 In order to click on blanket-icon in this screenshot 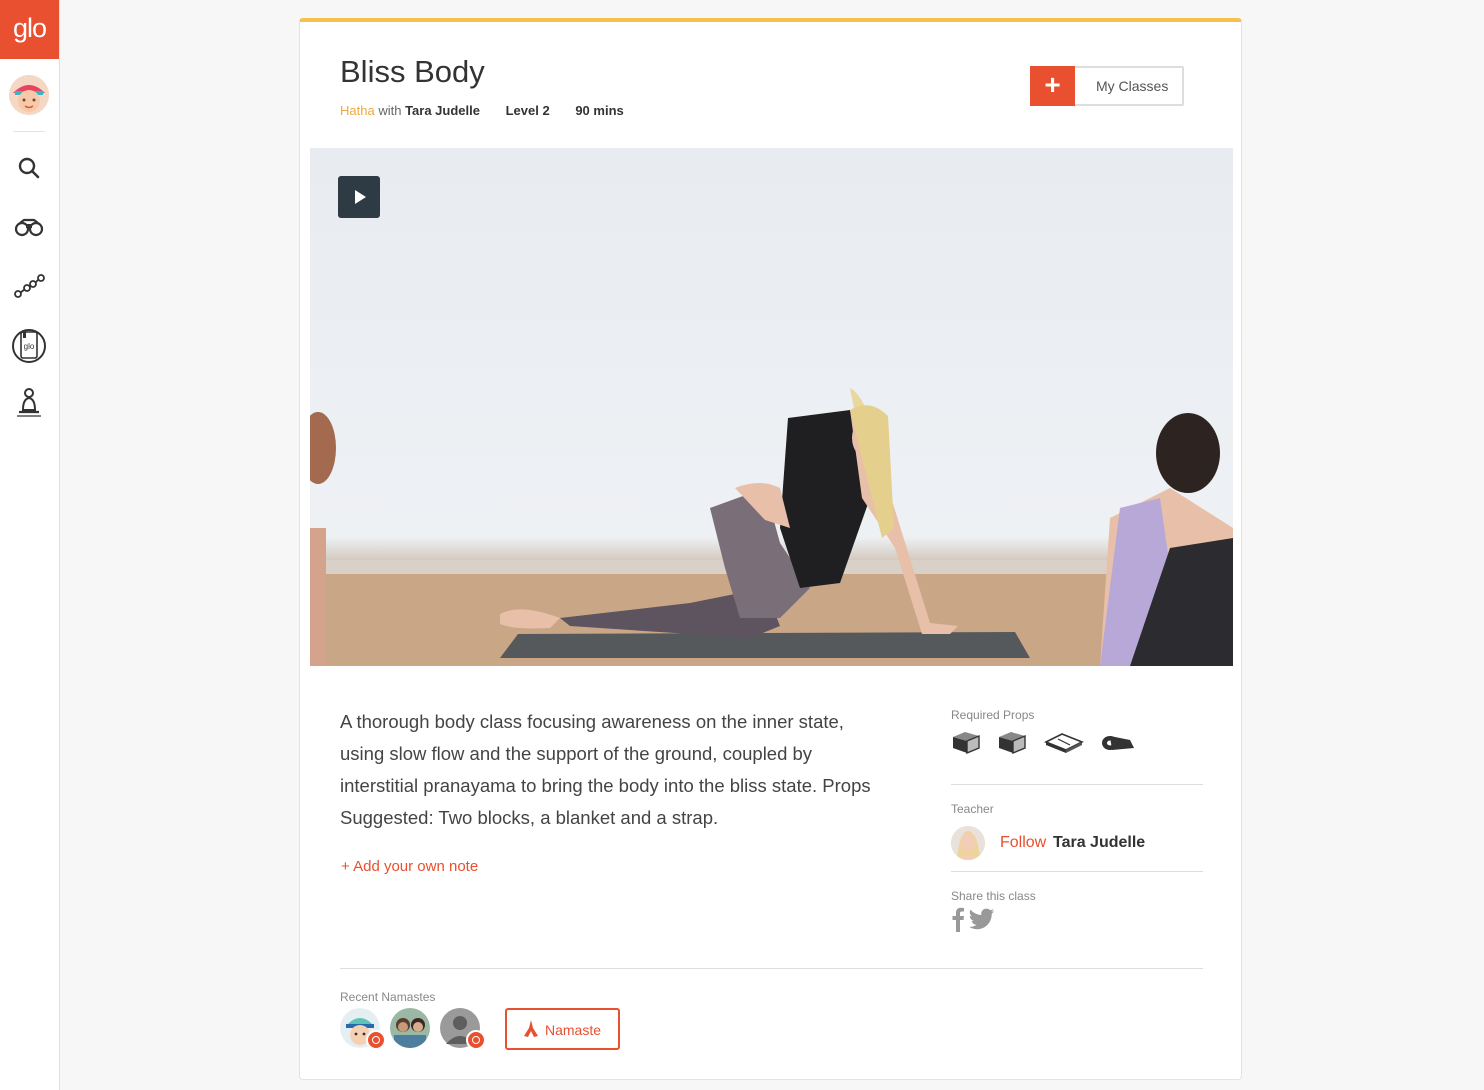, I will do `click(1063, 744)`.